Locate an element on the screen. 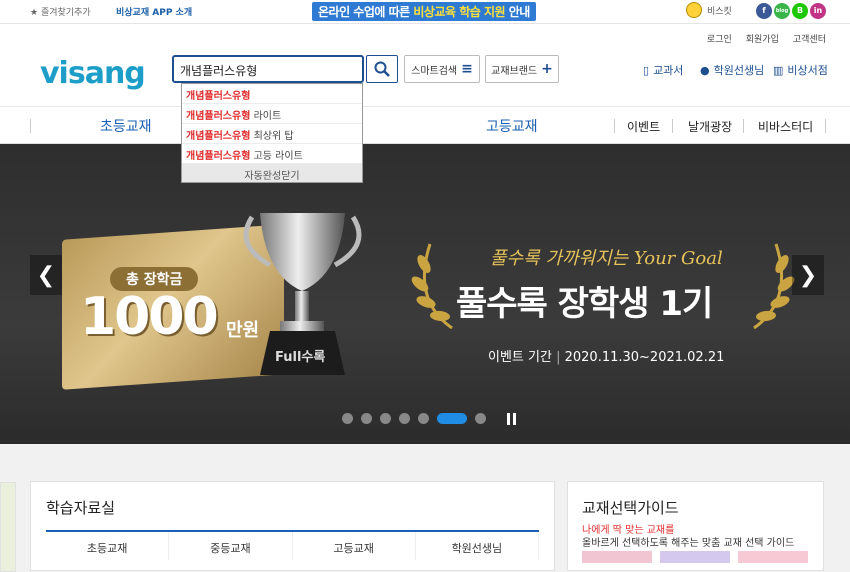 The image size is (850, 572). nav-high-school: 고등교재 is located at coordinates (512, 126).